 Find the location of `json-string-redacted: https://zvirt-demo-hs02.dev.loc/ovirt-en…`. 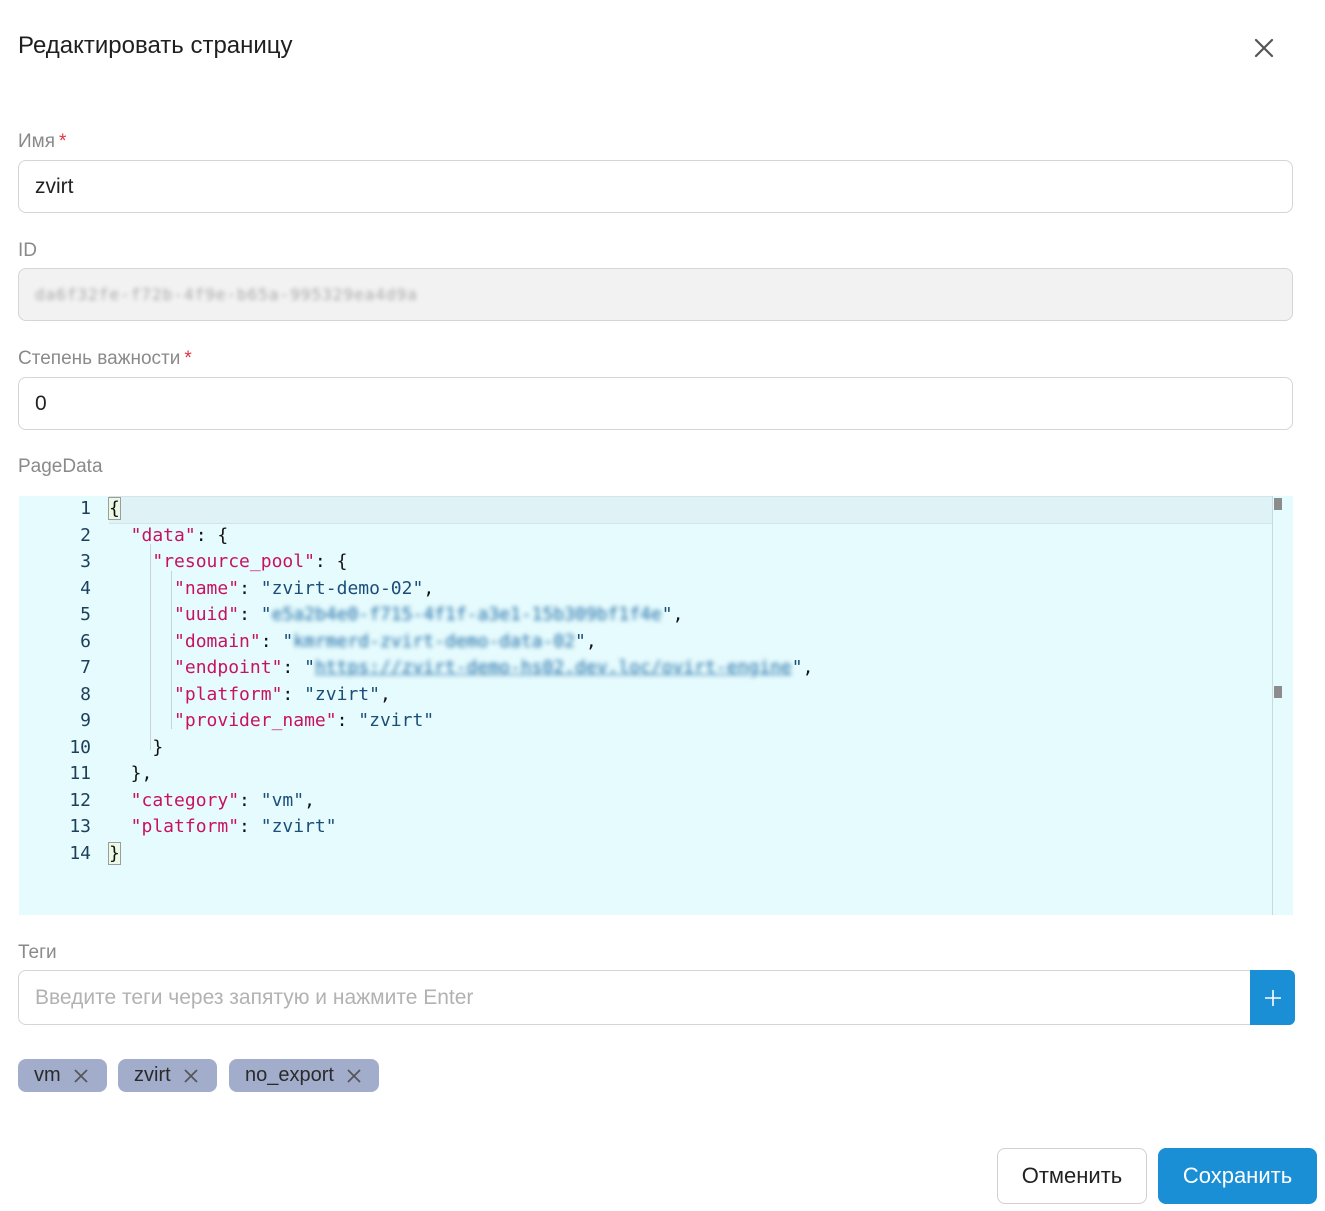

json-string-redacted: https://zvirt-demo-hs02.dev.loc/ovirt-en… is located at coordinates (553, 667).